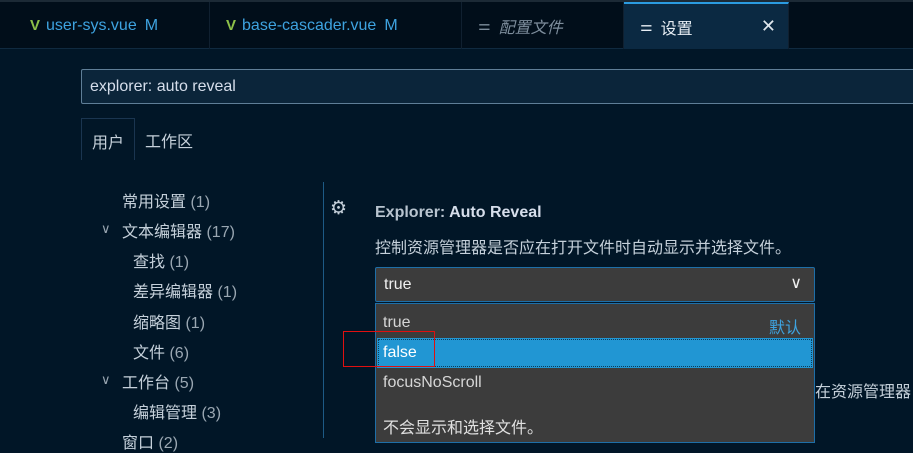 The width and height of the screenshot is (913, 453). Describe the element at coordinates (336, 25) in the screenshot. I see `tab-base-cascader-vue: V base-cascader.vue M` at that location.